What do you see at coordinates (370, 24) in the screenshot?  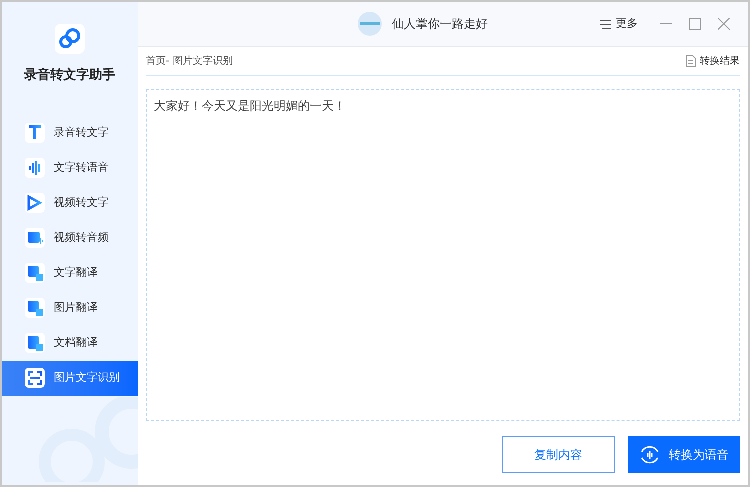 I see `avatar-icon` at bounding box center [370, 24].